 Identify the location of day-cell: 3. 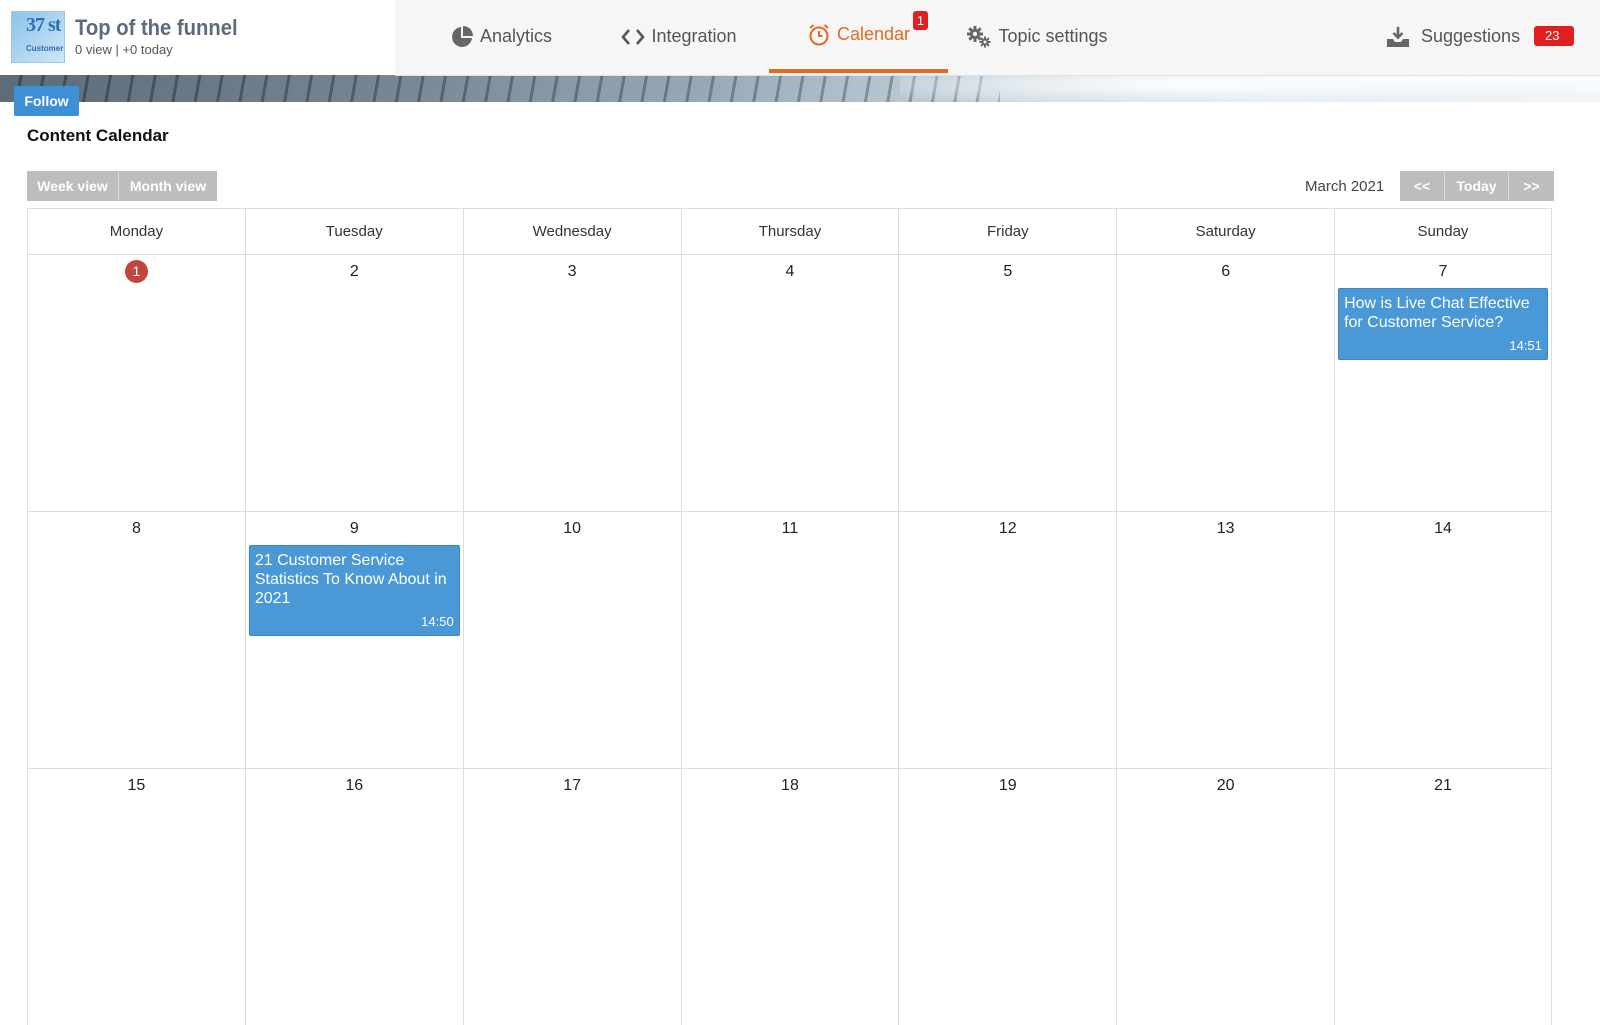
(571, 382).